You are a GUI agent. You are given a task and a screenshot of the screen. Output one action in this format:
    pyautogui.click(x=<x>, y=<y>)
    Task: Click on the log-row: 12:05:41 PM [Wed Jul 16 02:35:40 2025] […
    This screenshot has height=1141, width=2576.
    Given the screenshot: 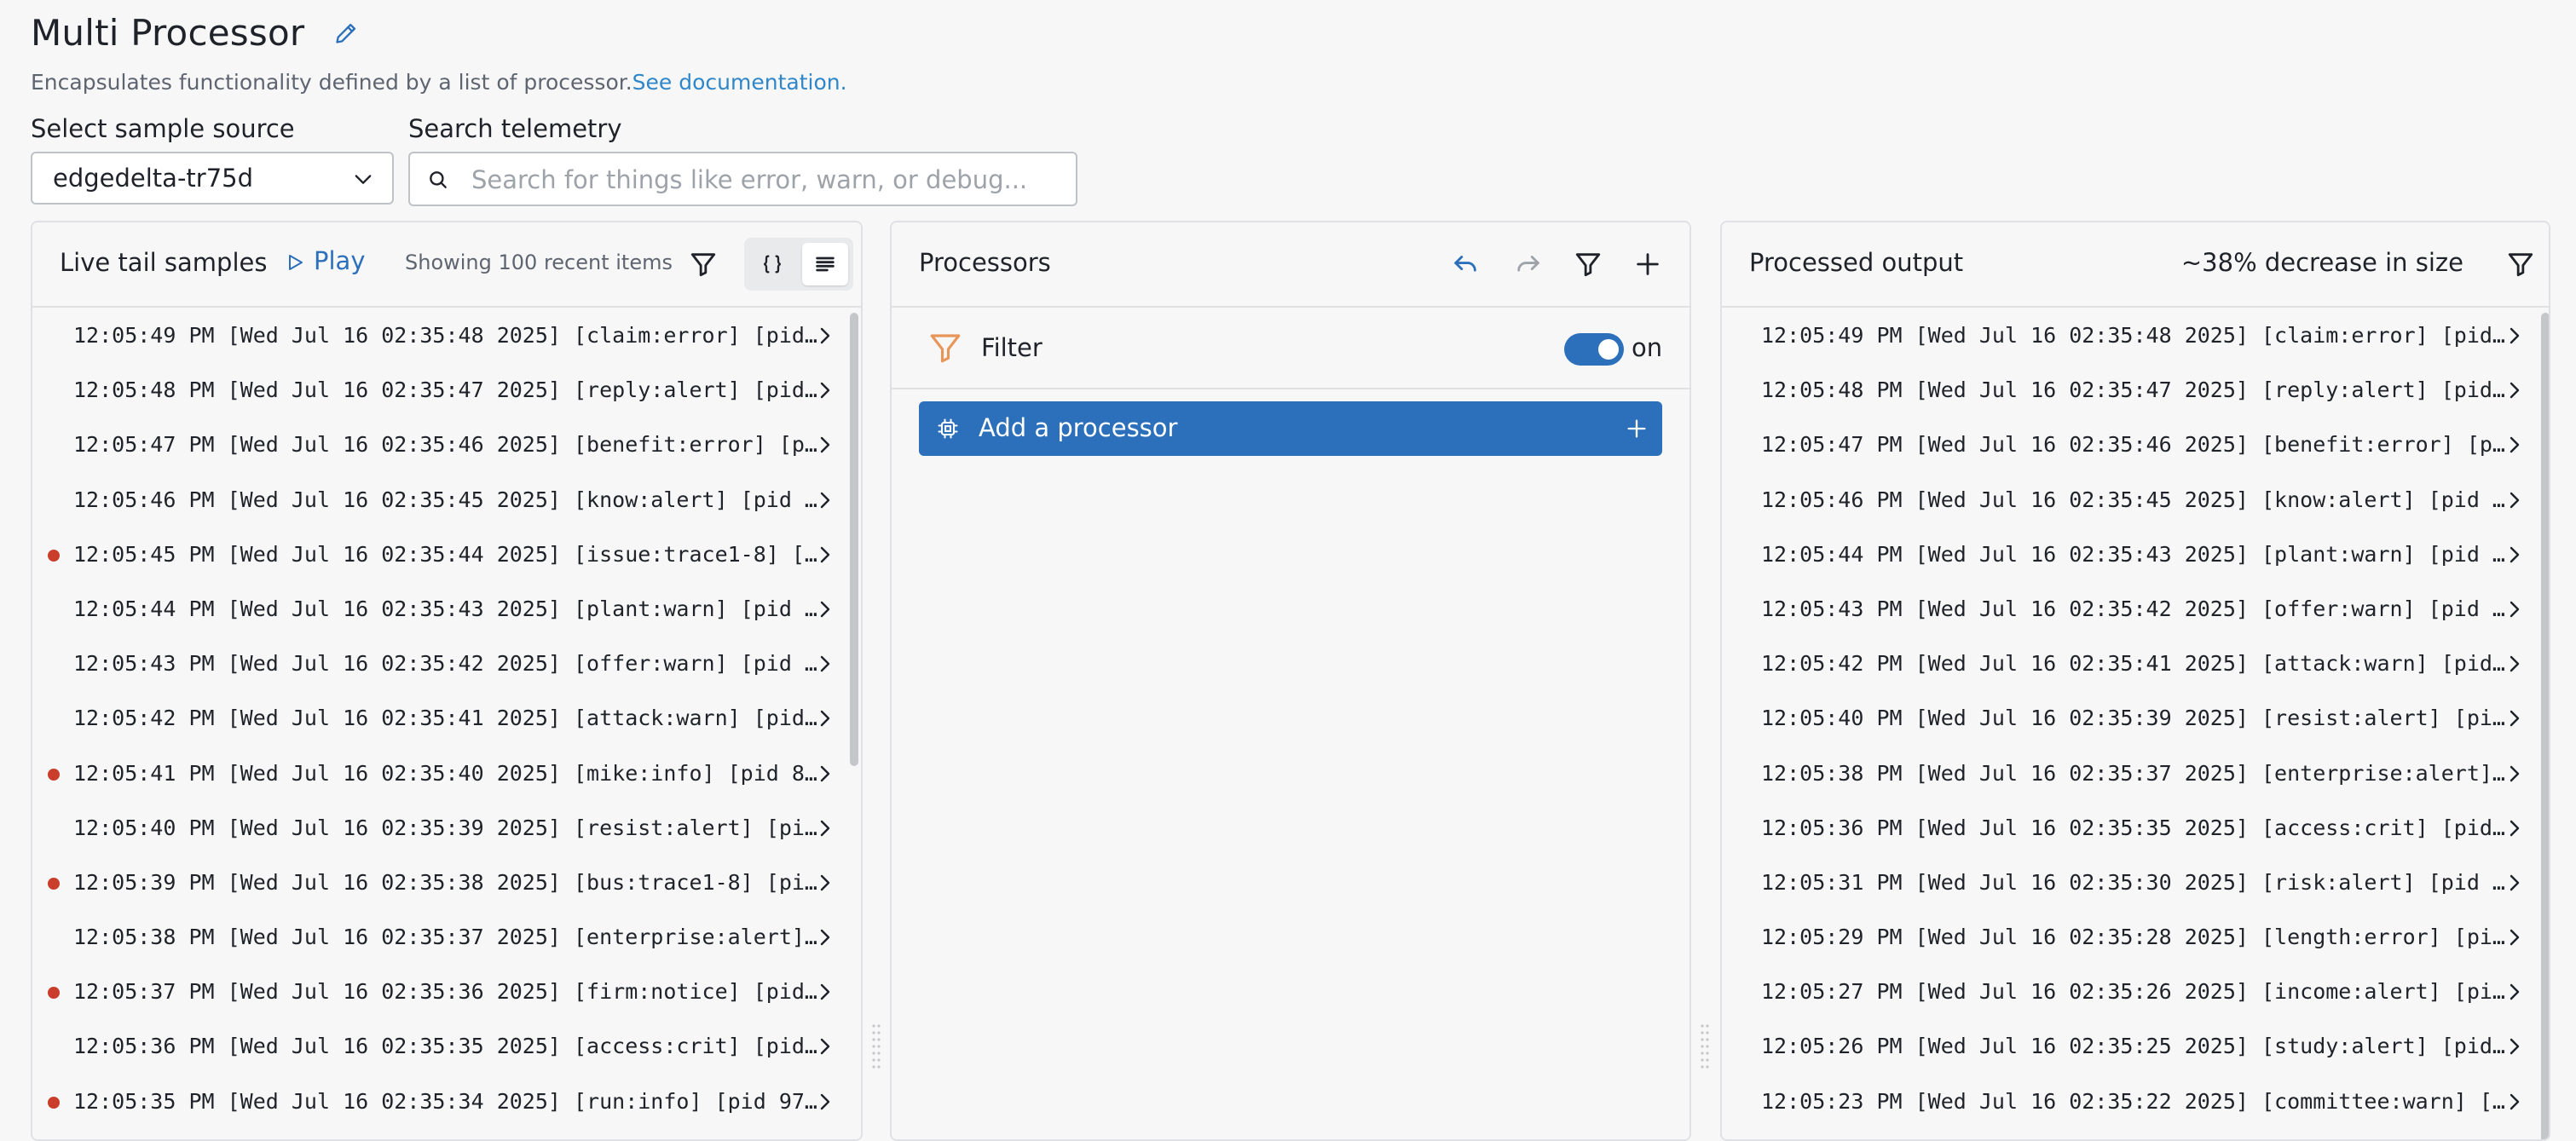 What is the action you would take?
    pyautogui.click(x=446, y=773)
    